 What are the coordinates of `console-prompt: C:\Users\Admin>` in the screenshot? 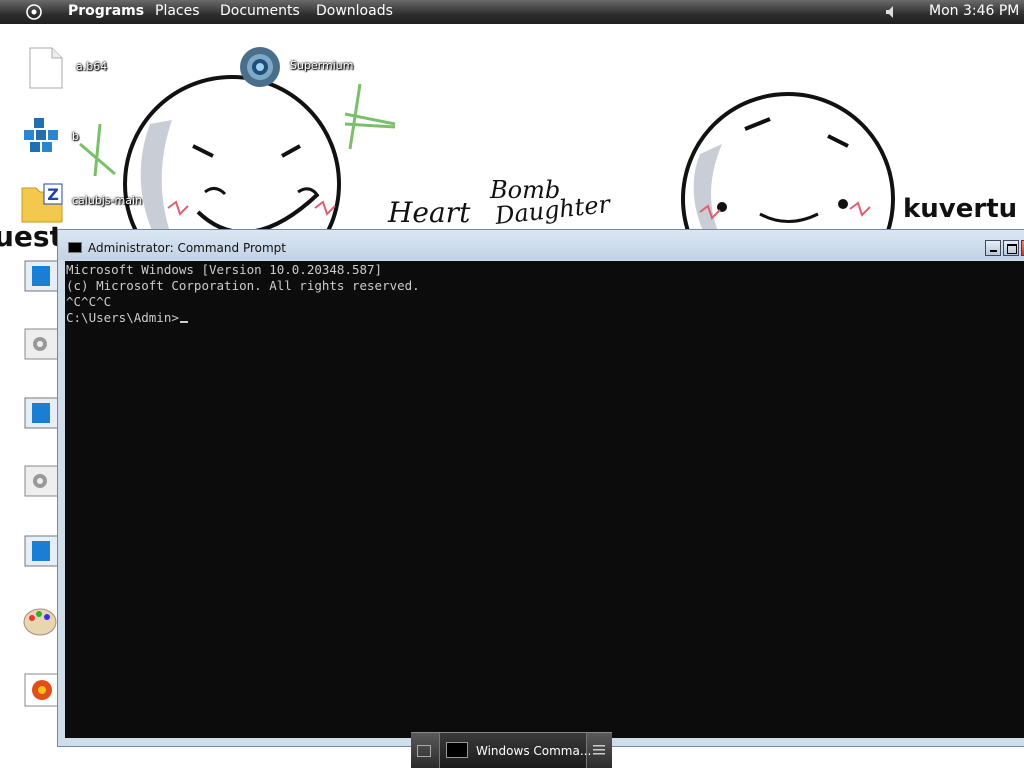 It's located at (122, 317).